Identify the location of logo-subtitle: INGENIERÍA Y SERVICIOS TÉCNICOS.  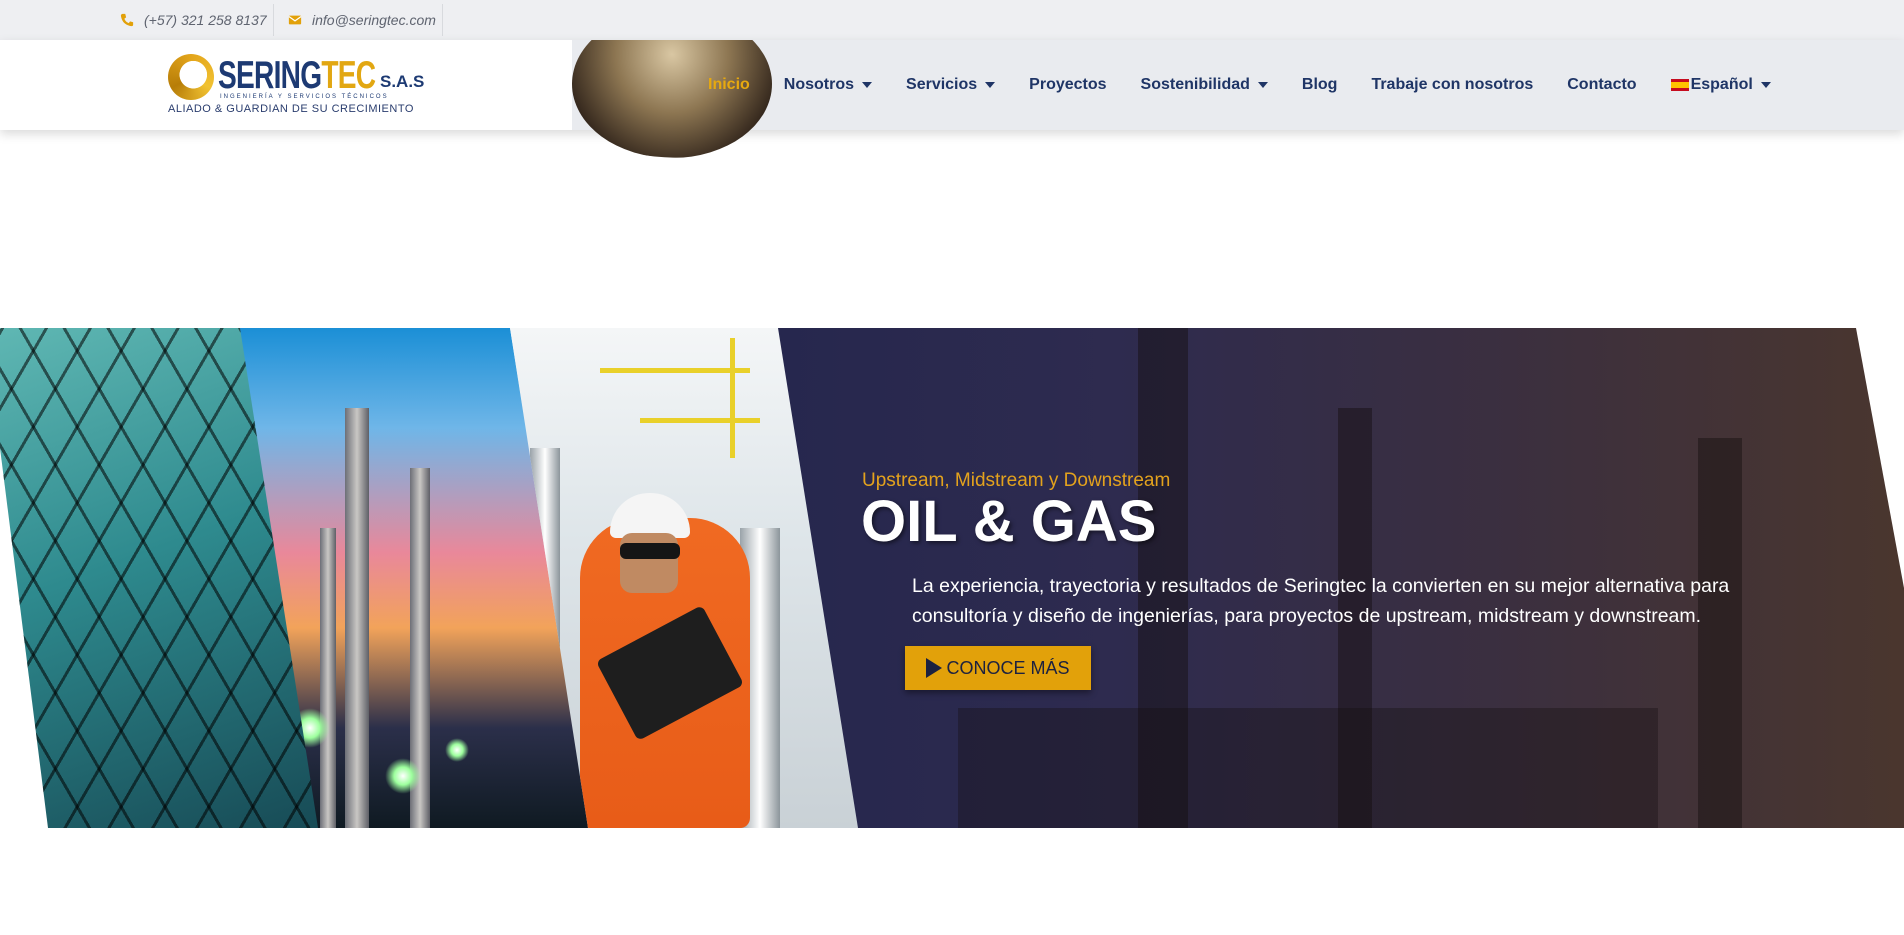
(304, 97).